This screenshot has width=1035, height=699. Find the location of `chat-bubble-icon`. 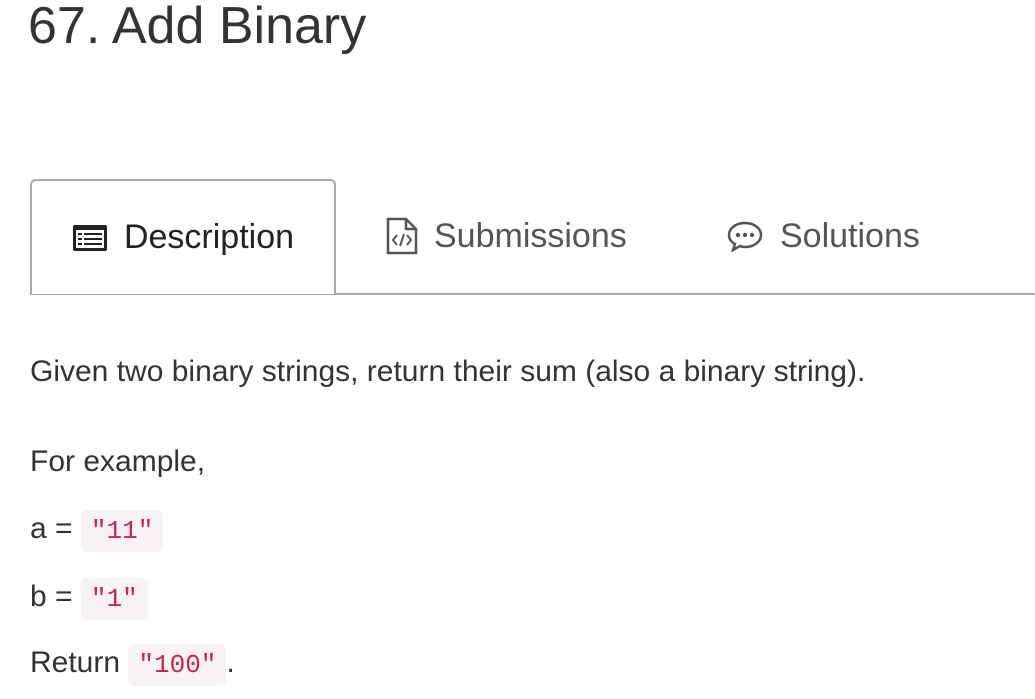

chat-bubble-icon is located at coordinates (745, 236).